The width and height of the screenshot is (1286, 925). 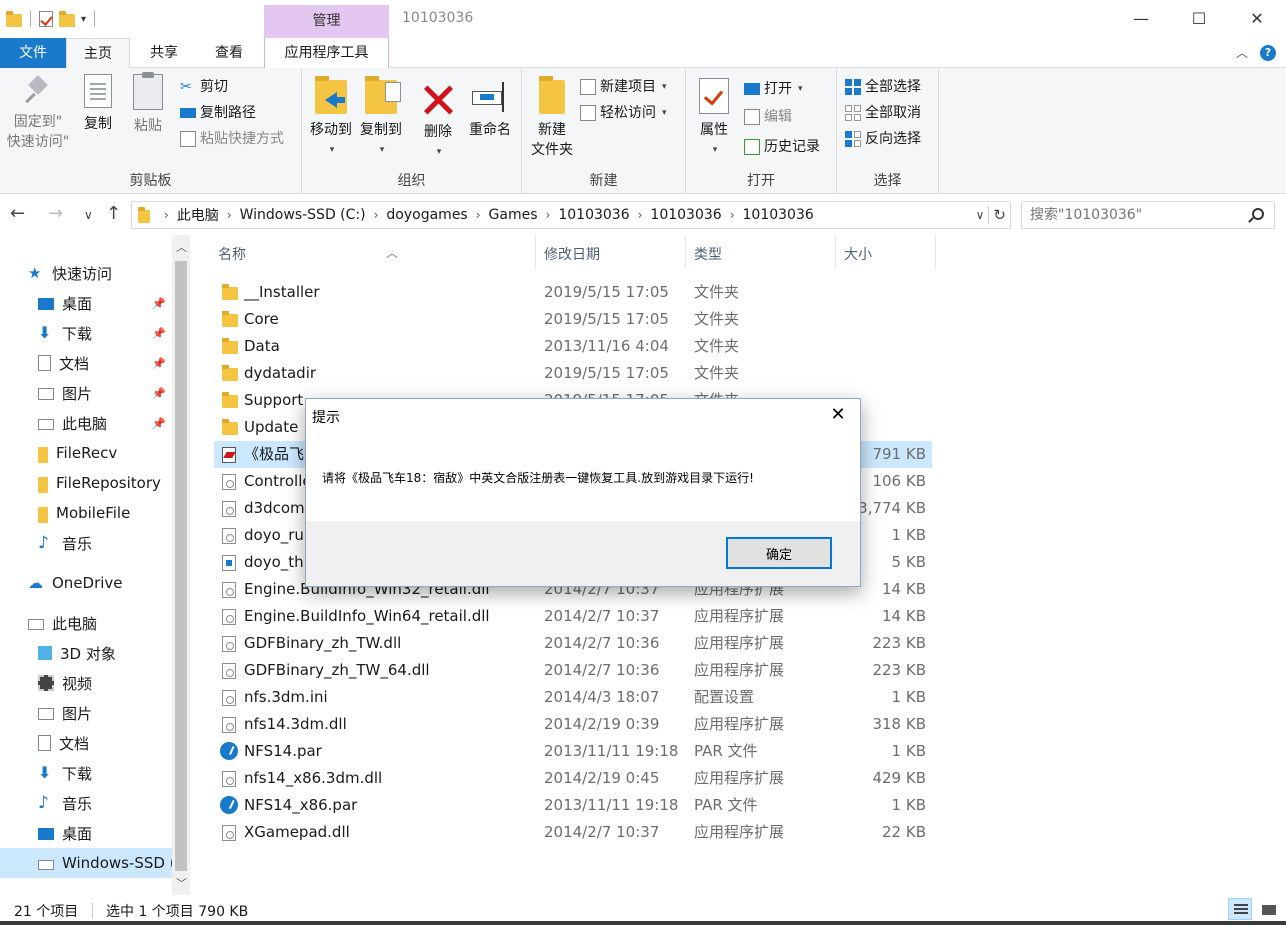 I want to click on nav-documents-pinned: 文档 📌, so click(x=86, y=363).